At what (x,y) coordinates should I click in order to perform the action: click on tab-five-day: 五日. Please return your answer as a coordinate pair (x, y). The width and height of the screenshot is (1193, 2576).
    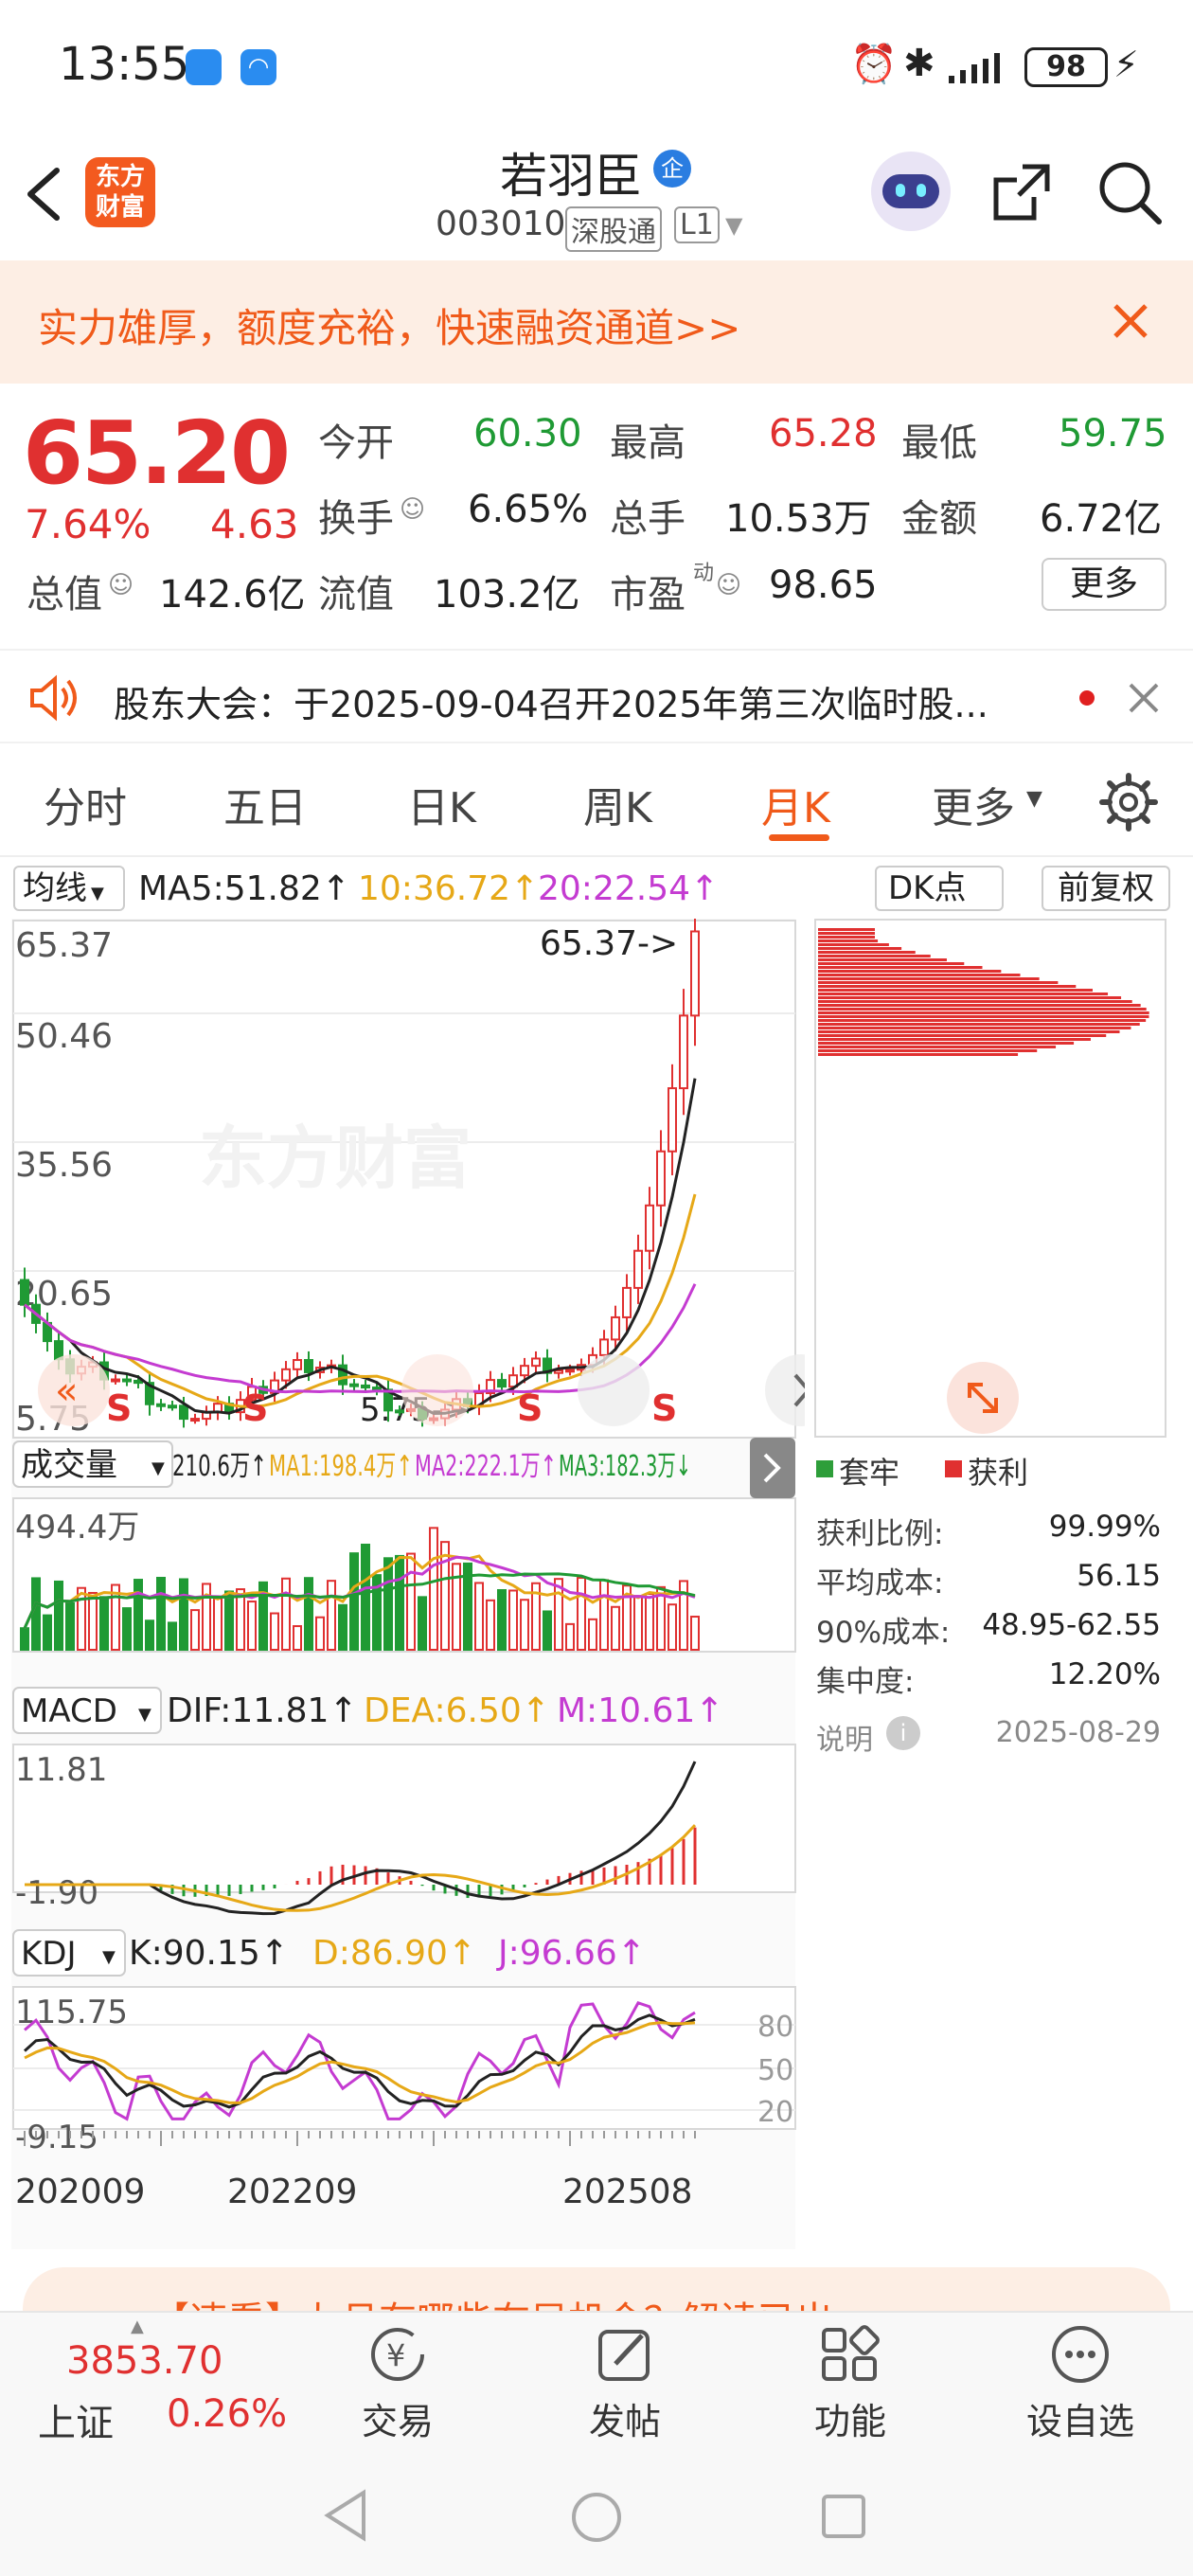
    Looking at the image, I should click on (265, 804).